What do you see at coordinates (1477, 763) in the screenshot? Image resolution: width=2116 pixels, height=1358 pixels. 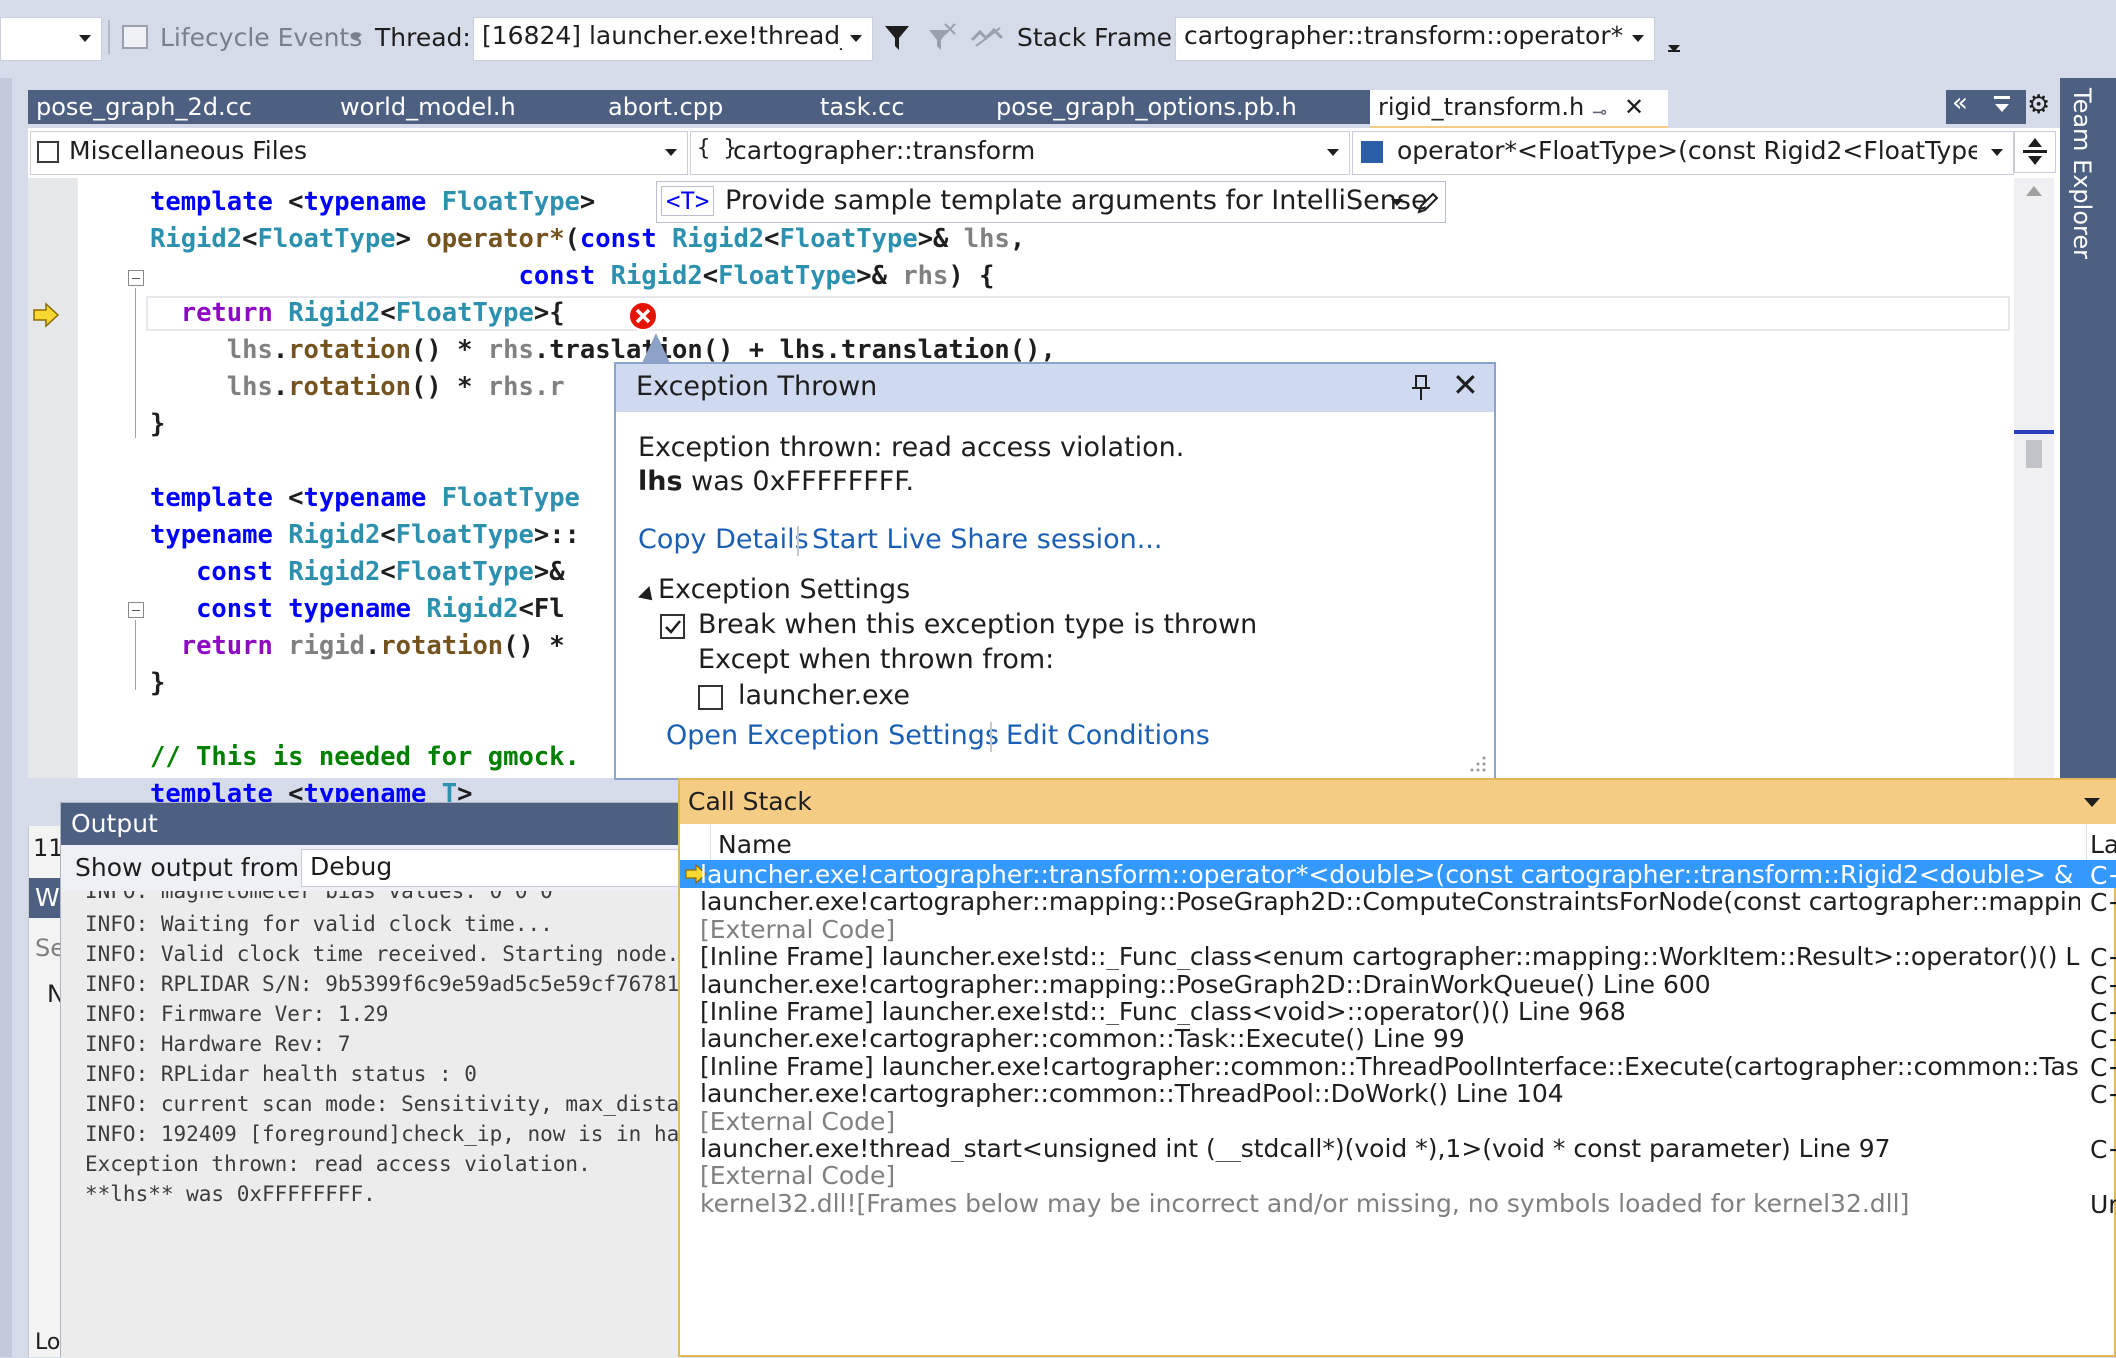 I see `resize-grip-icon` at bounding box center [1477, 763].